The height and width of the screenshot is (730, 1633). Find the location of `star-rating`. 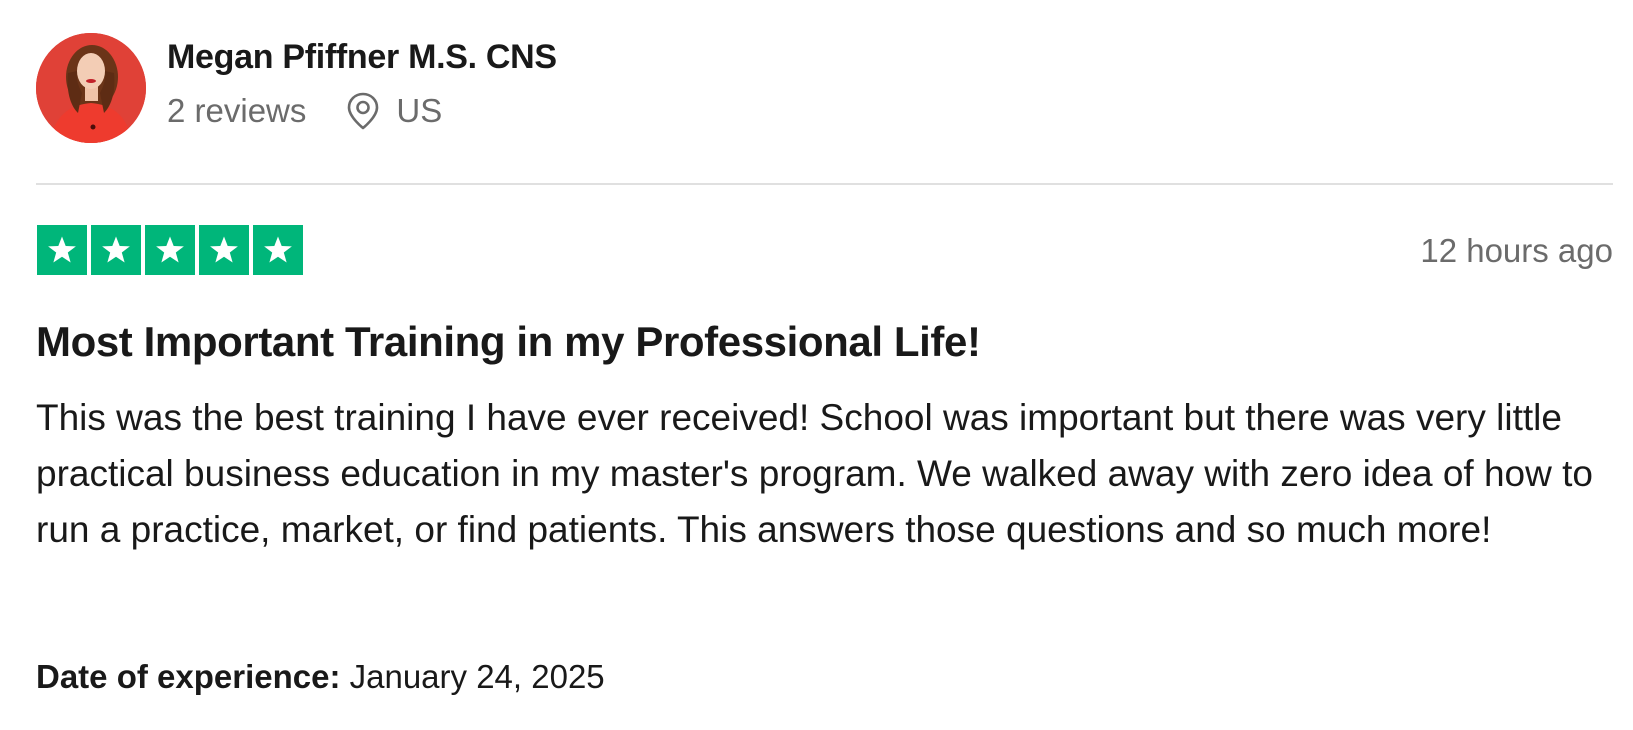

star-rating is located at coordinates (170, 250).